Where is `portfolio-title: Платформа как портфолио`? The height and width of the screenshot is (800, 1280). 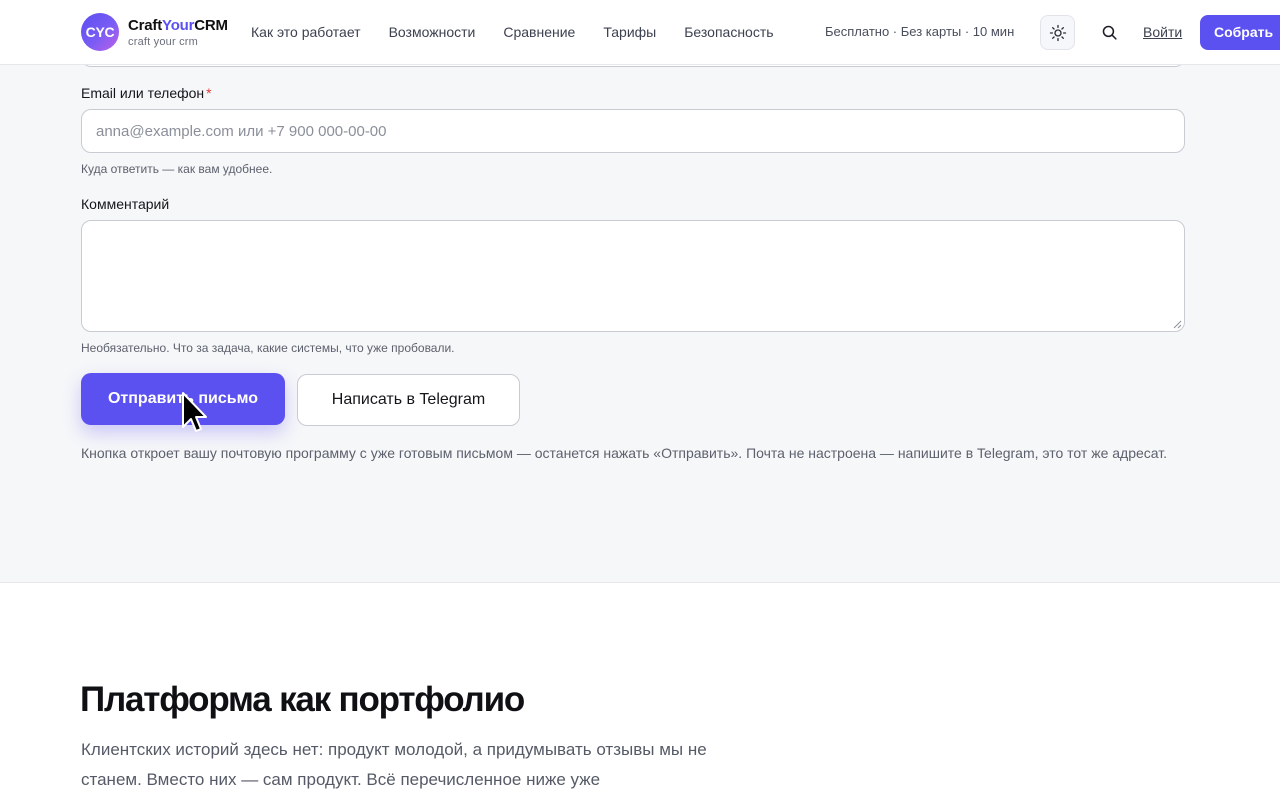
portfolio-title: Платформа как портфолио is located at coordinates (302, 699).